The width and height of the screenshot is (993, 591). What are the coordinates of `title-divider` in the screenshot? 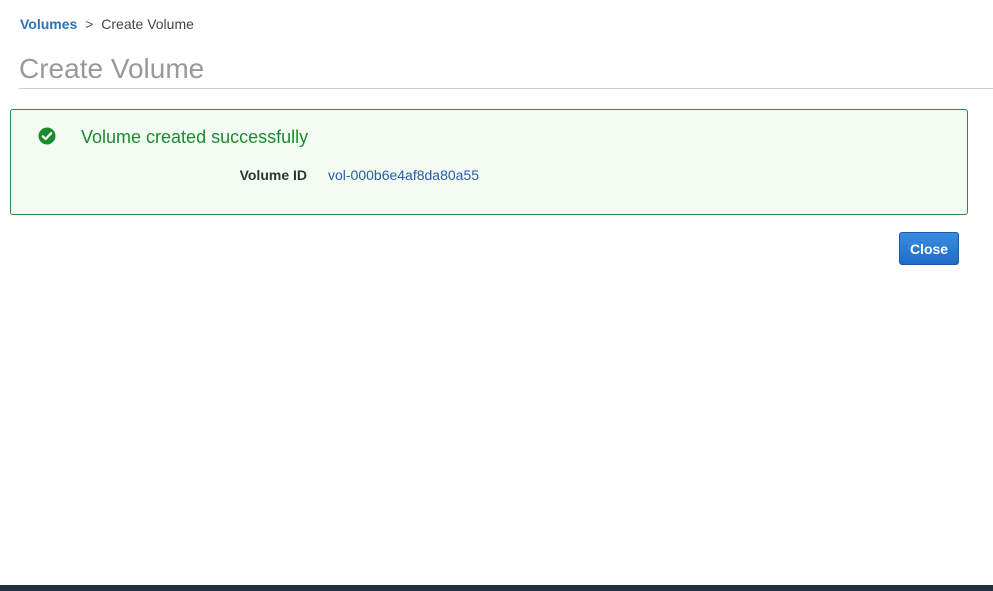 It's located at (506, 88).